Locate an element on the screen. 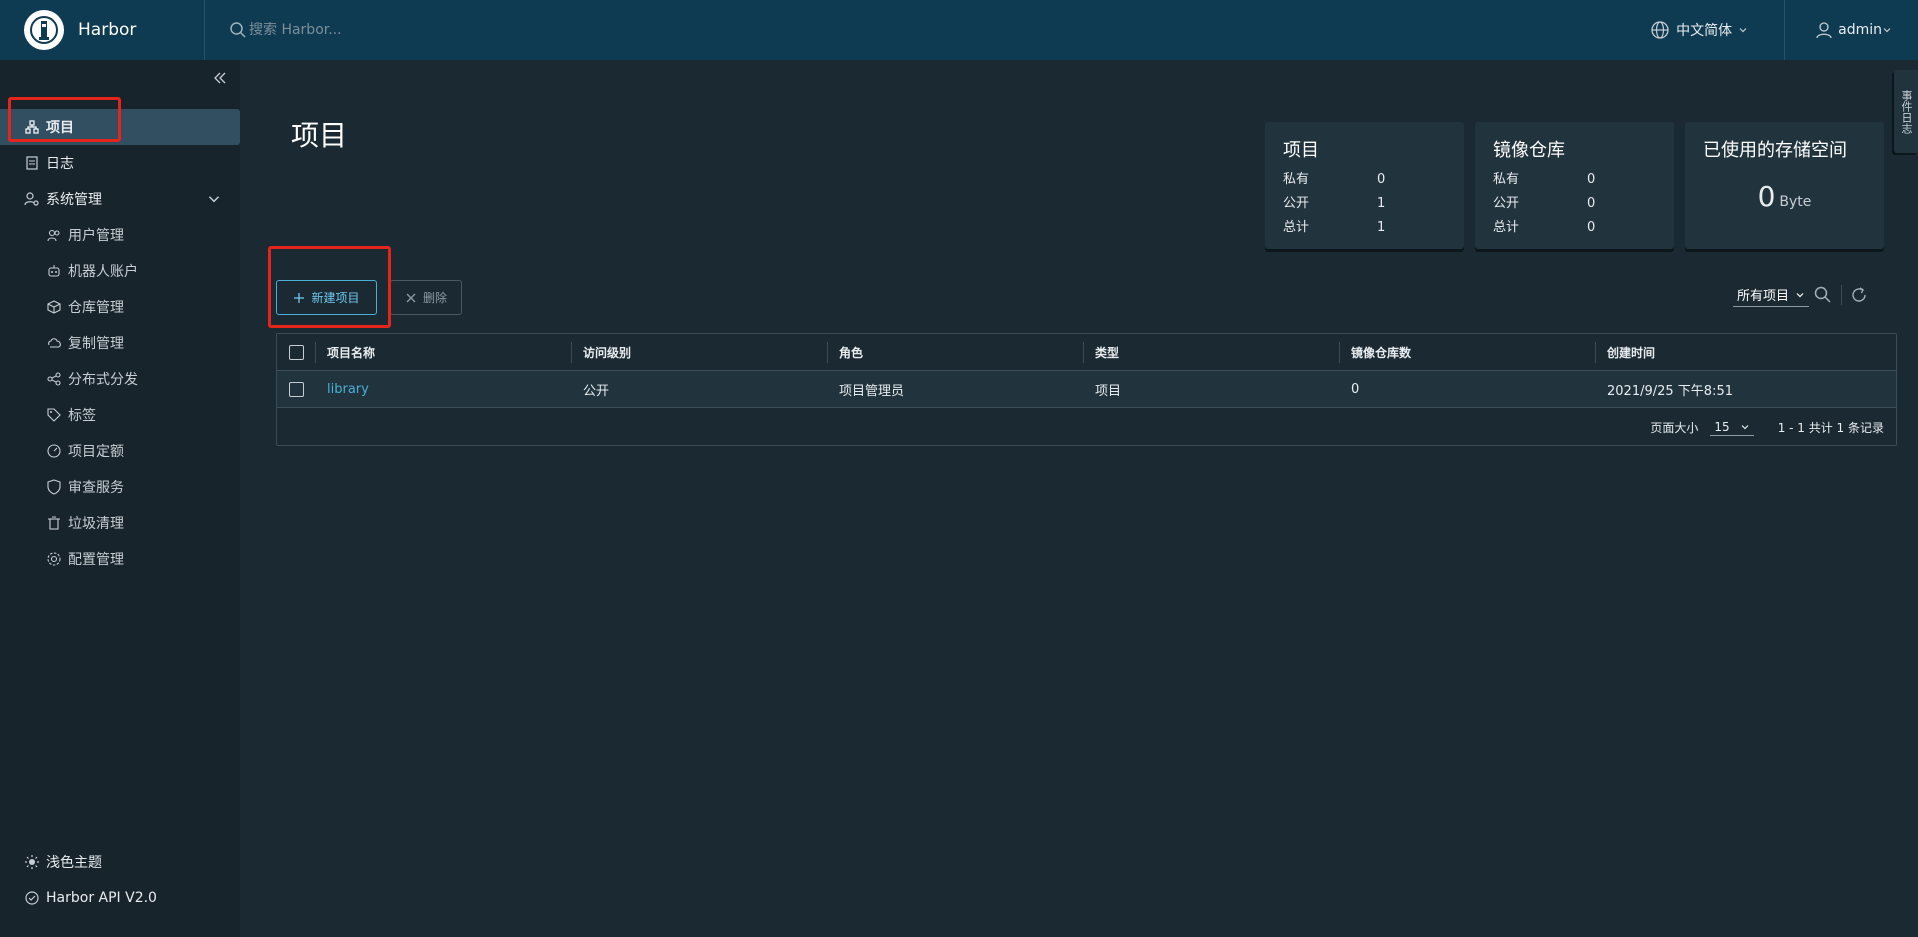  table-header: 项目名称 访问级别 角色 类型 镜像仓库数 创建时间 is located at coordinates (1086, 352).